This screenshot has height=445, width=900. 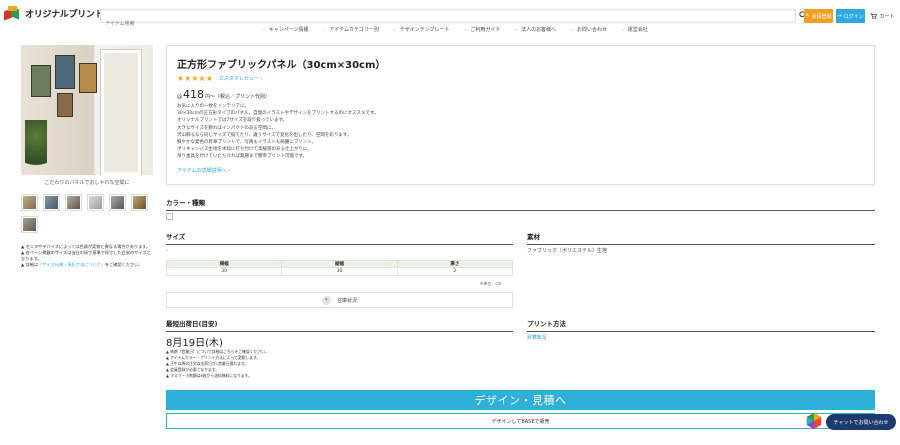 What do you see at coordinates (455, 271) in the screenshot?
I see `table-cell: 2` at bounding box center [455, 271].